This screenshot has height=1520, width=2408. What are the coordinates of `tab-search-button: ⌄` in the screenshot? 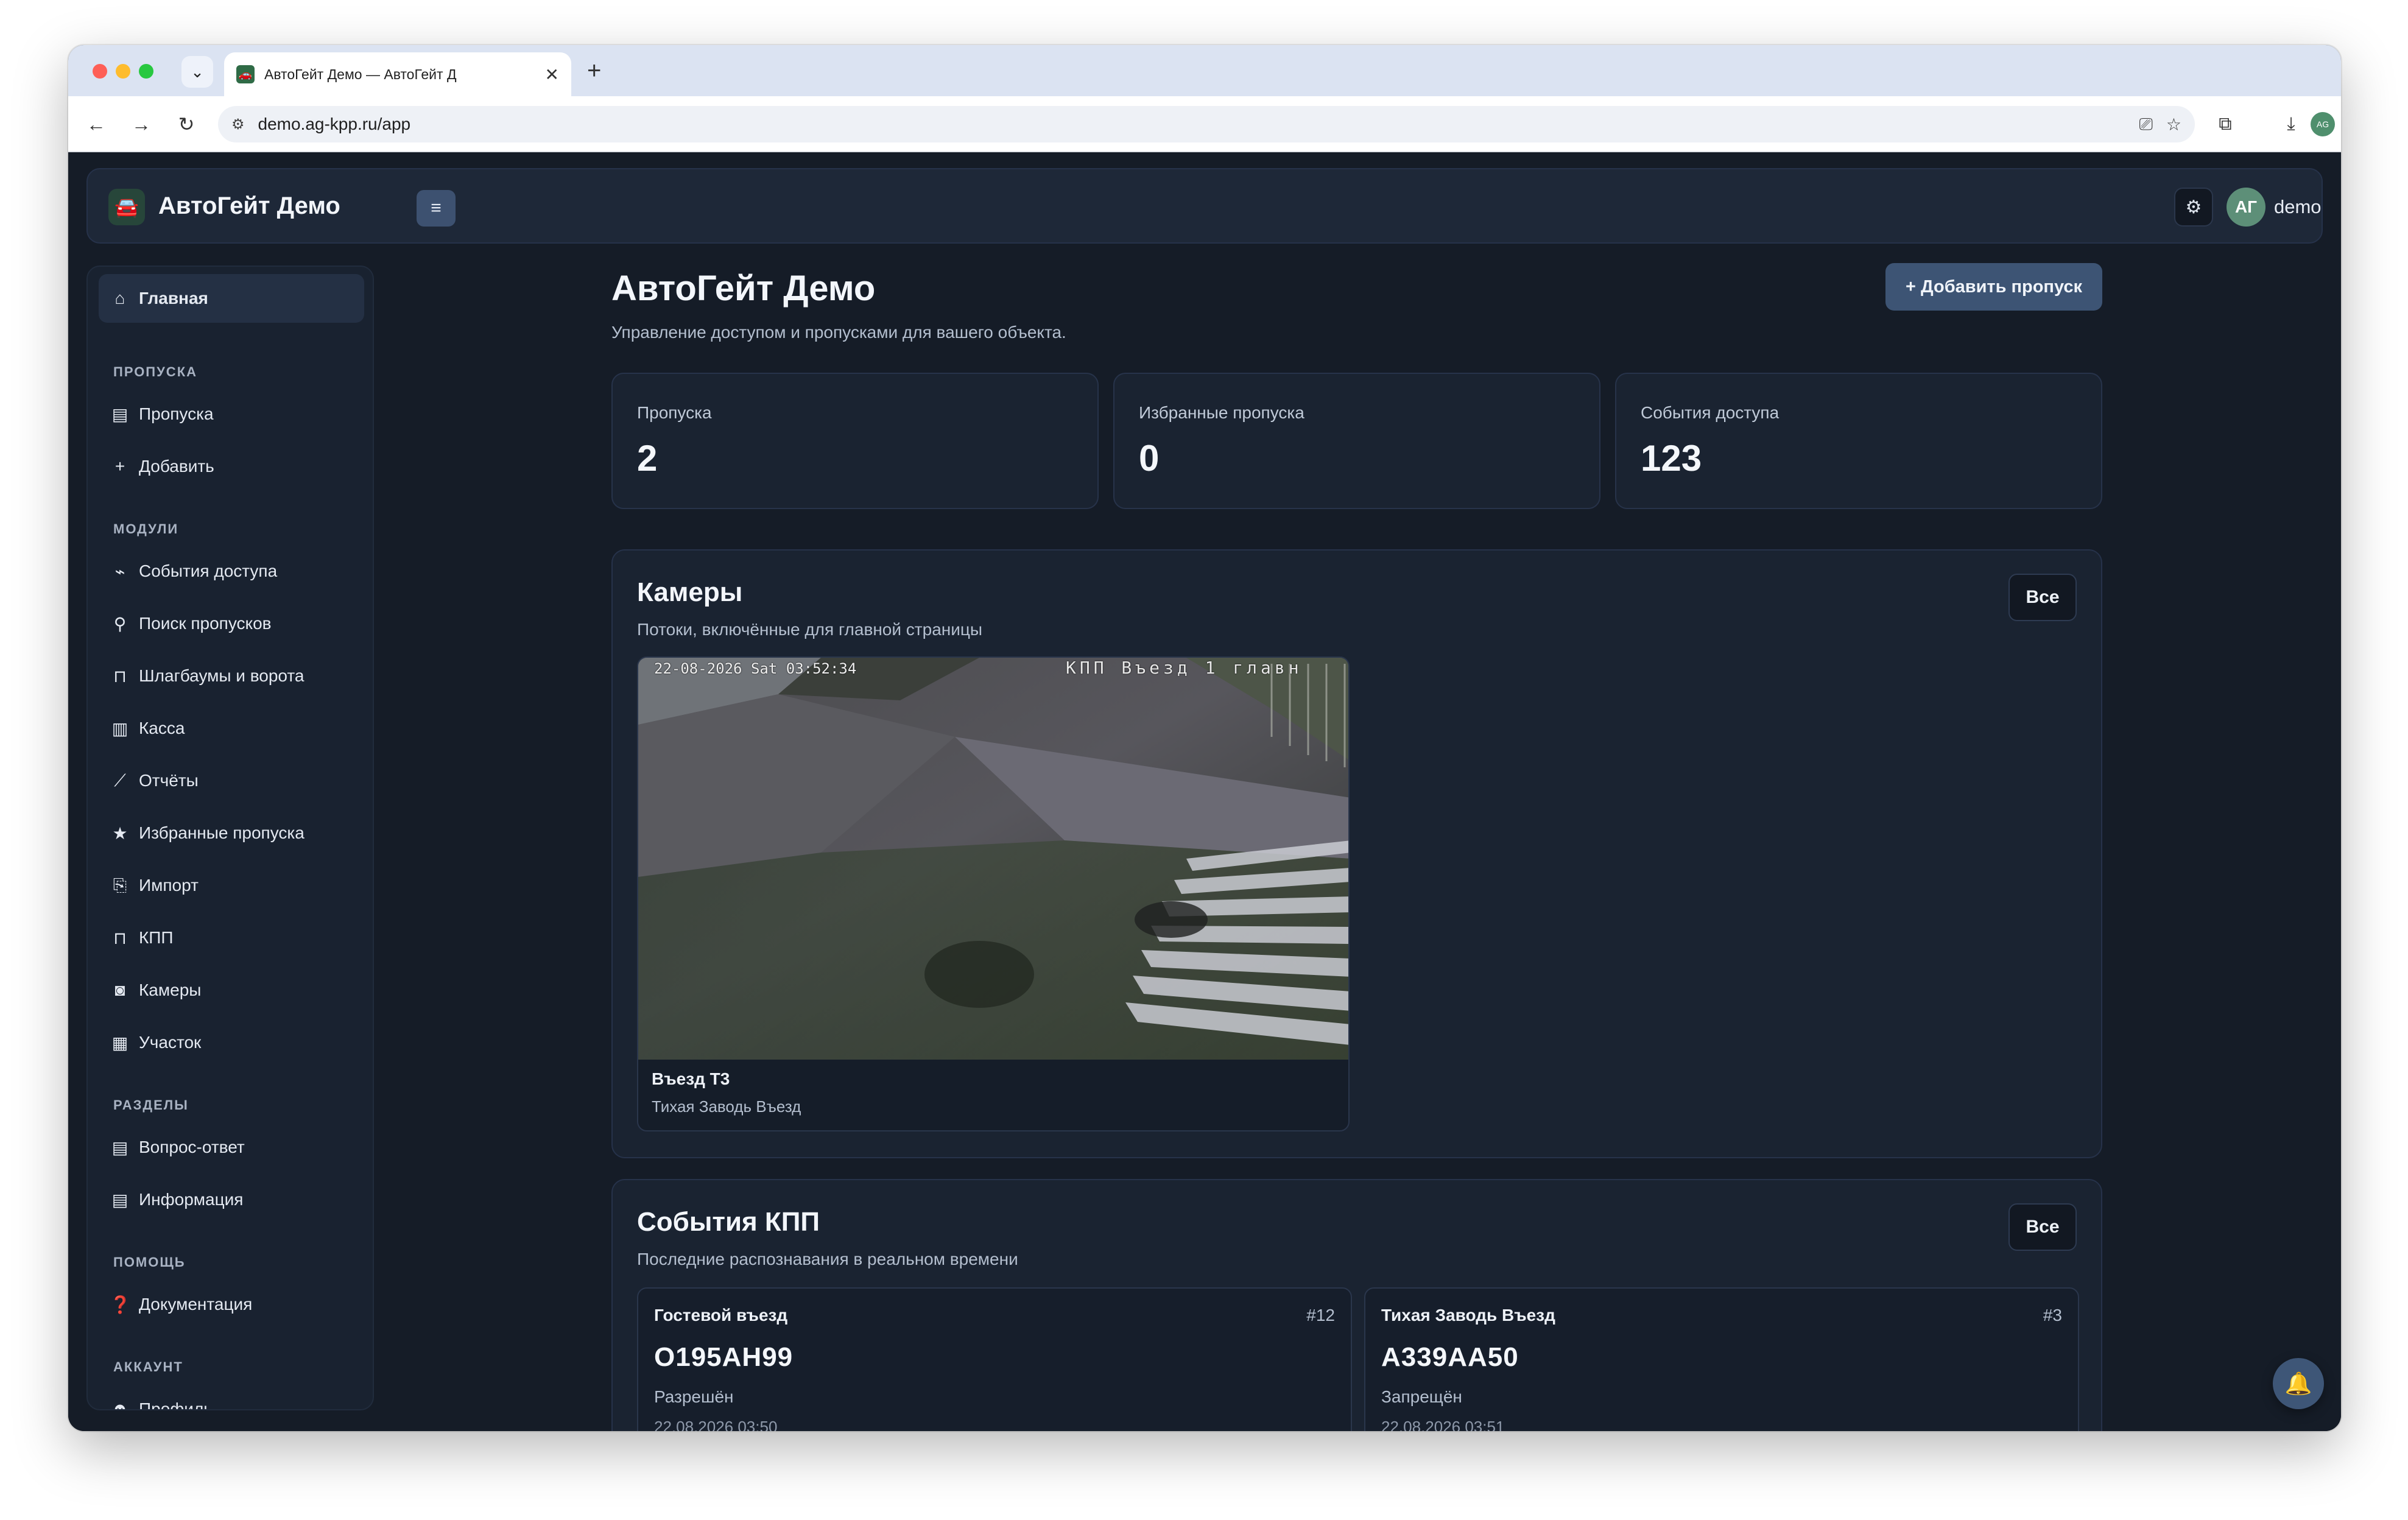 It's located at (197, 72).